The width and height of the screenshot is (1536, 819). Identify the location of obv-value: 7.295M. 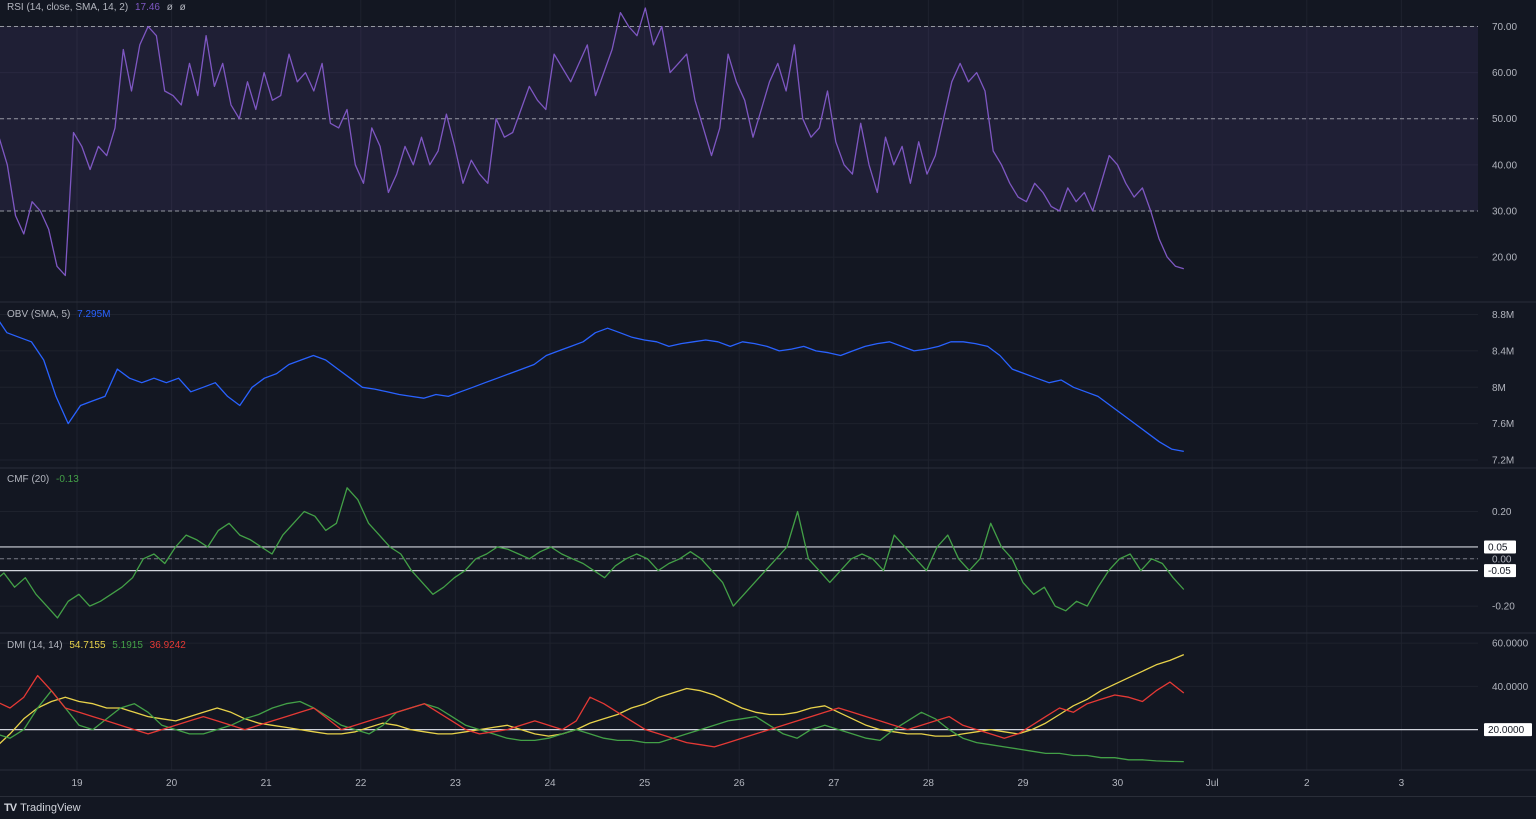
(94, 314).